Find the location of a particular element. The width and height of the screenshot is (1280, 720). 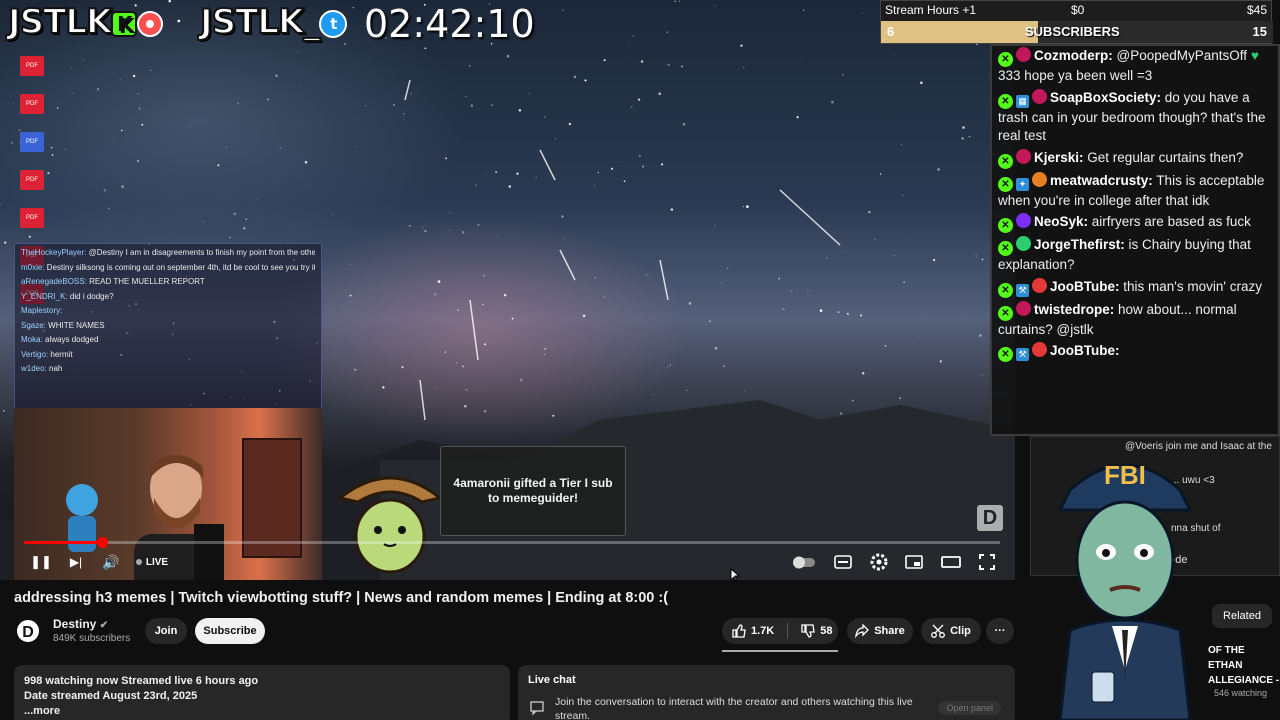

mini-chat-text: did i dodge? is located at coordinates (91, 296).